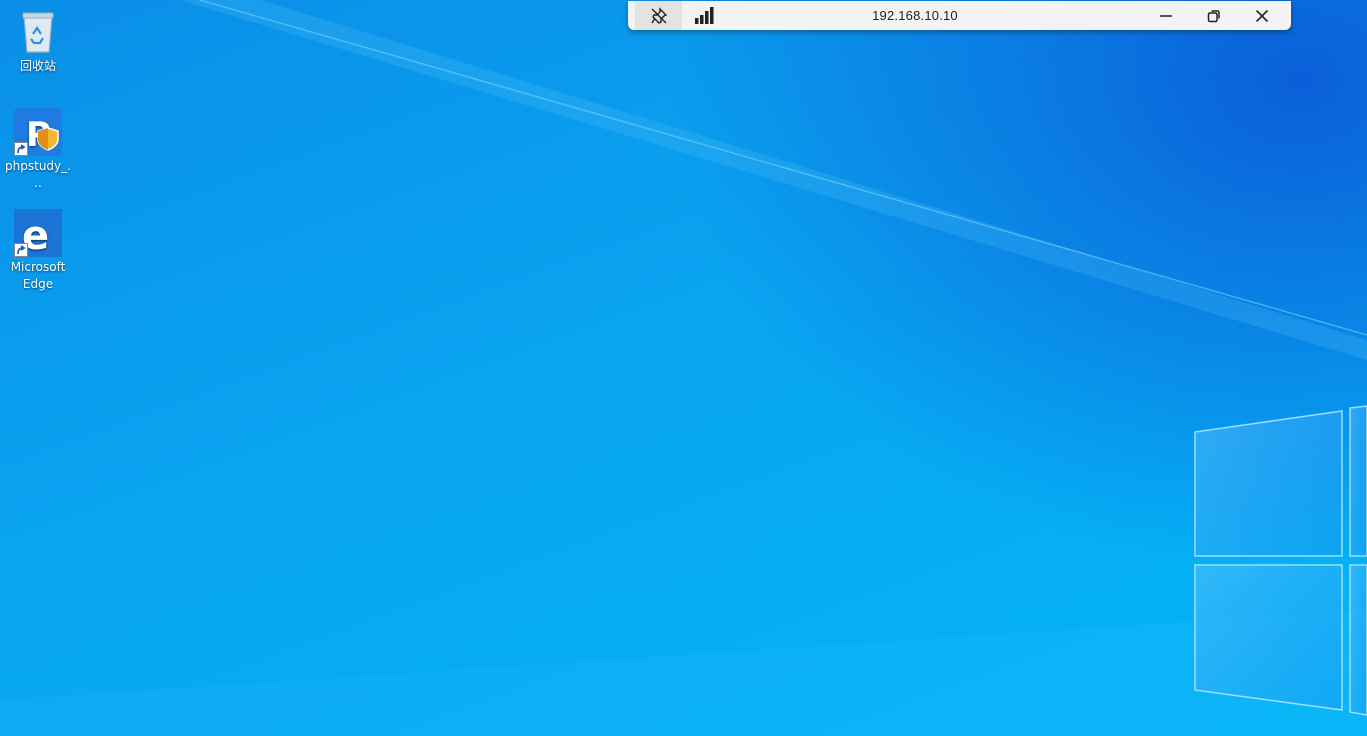  What do you see at coordinates (38, 234) in the screenshot?
I see `edge-icon: e` at bounding box center [38, 234].